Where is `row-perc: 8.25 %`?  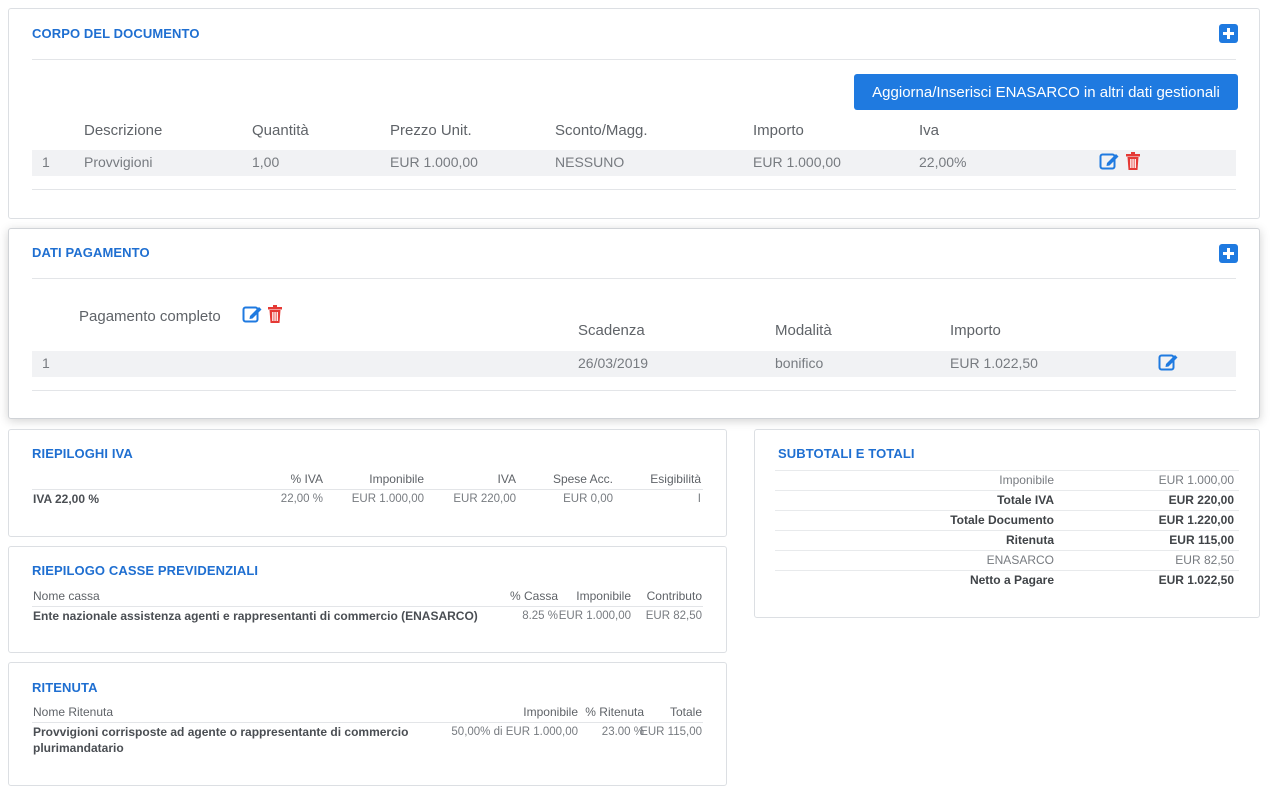
row-perc: 8.25 % is located at coordinates (540, 616).